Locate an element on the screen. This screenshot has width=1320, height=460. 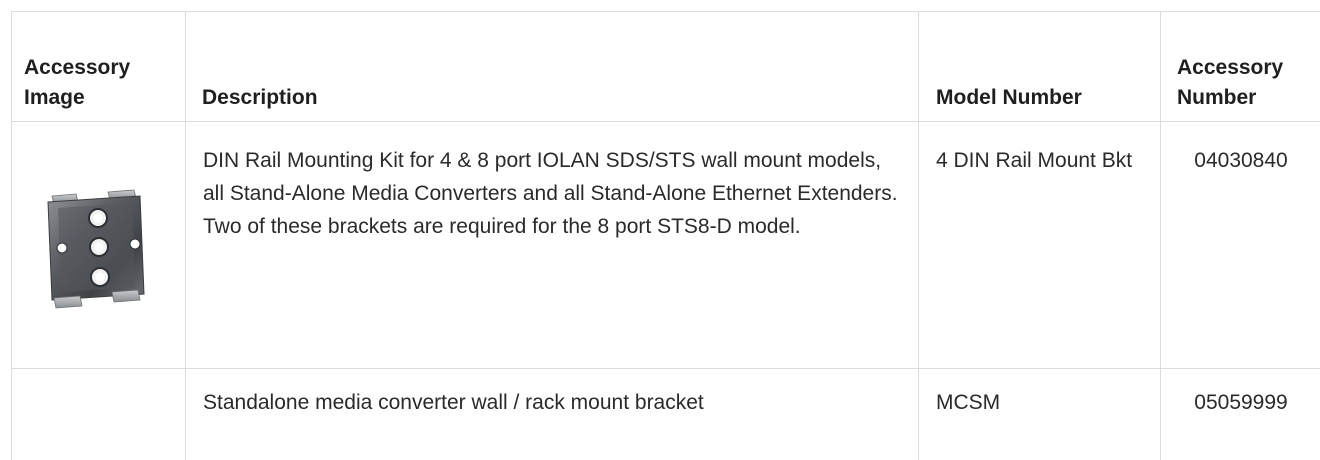
accessory-number-cell: 05059999 is located at coordinates (1240, 414).